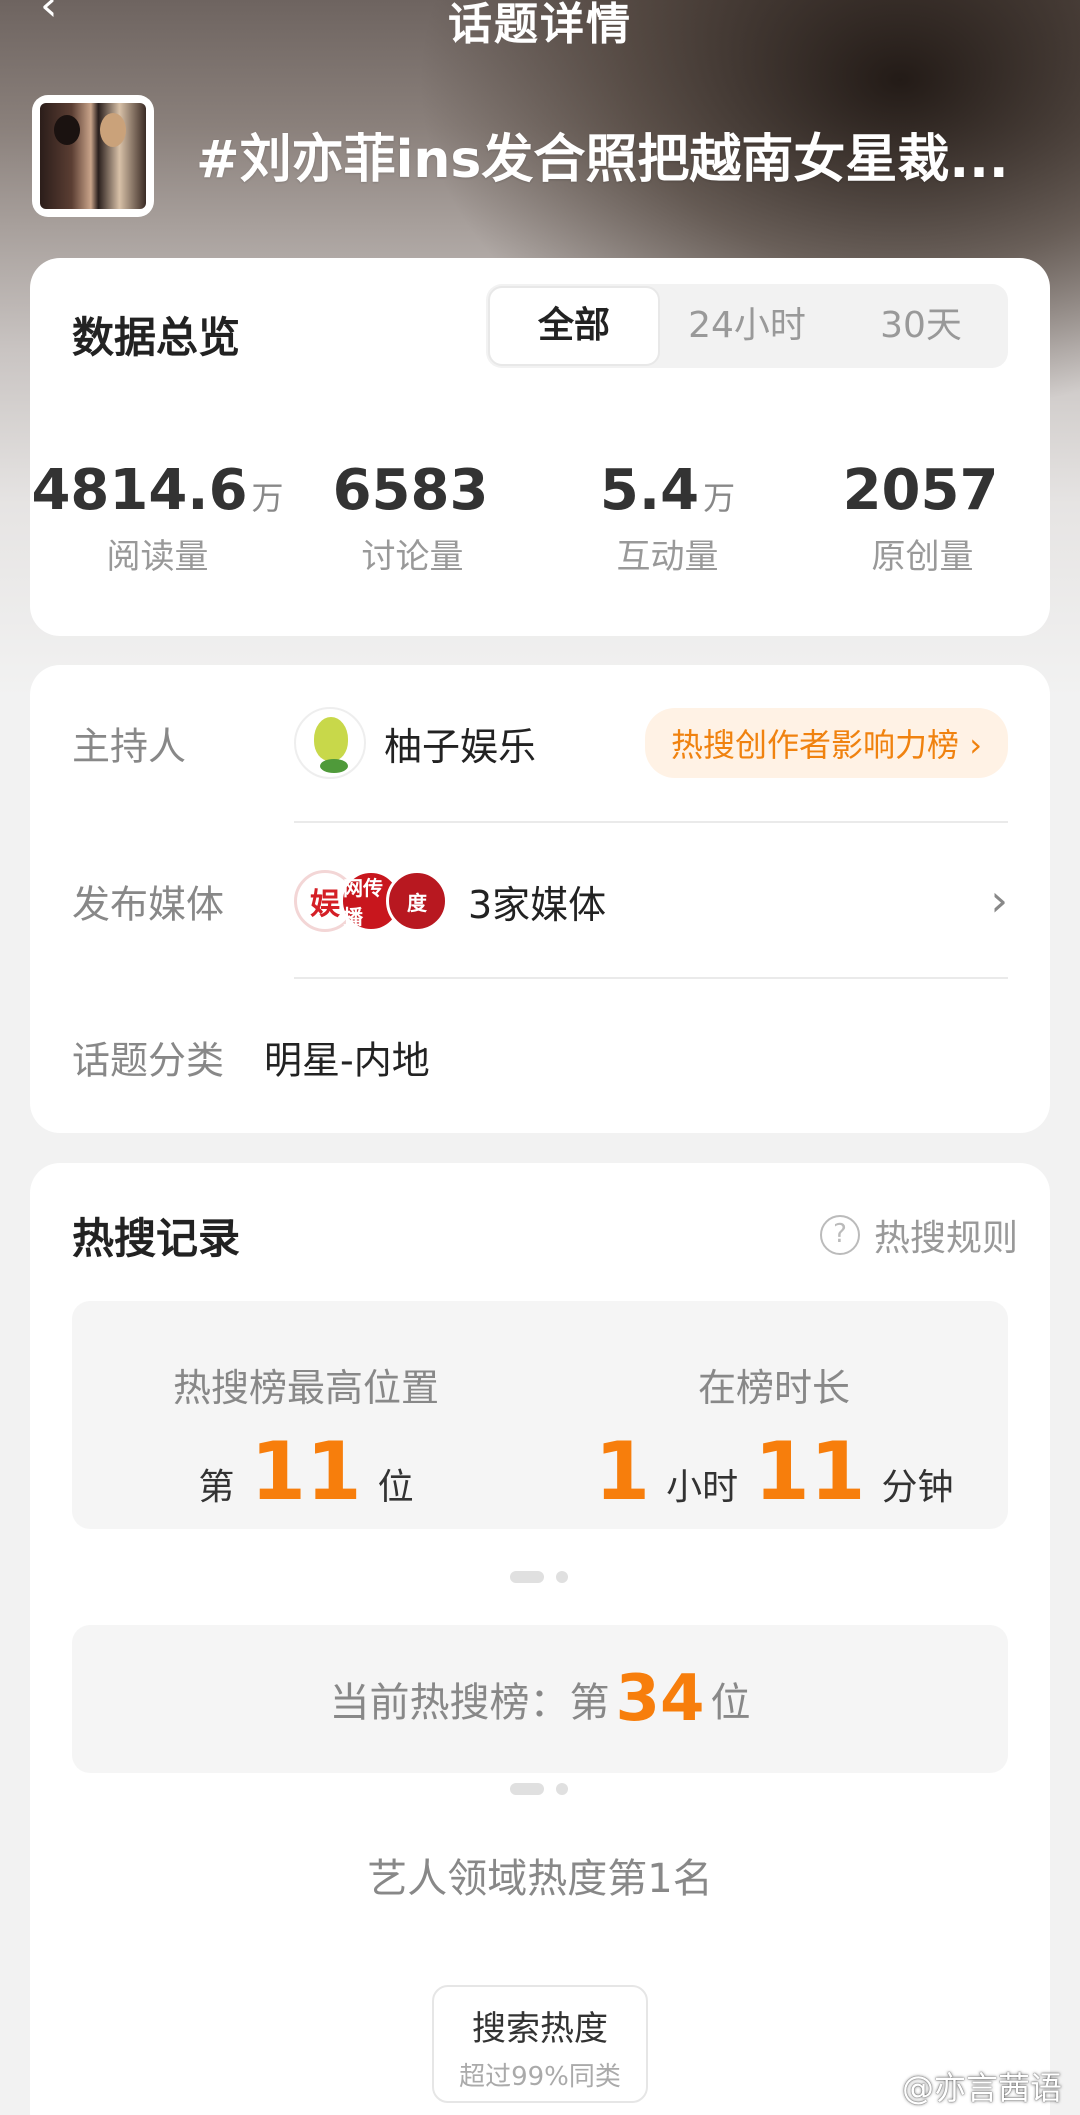  I want to click on overview-title: 数据总览, so click(156, 337).